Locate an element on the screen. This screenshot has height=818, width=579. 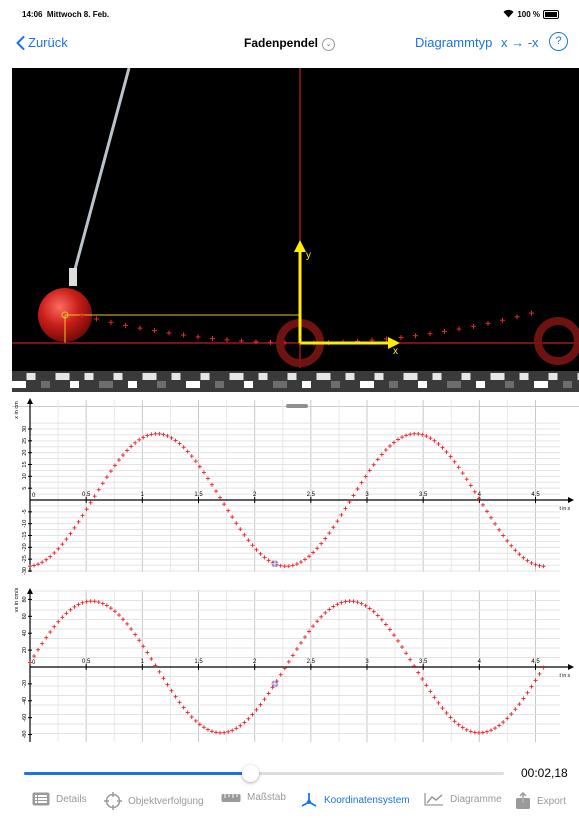
timeline-slider is located at coordinates (264, 774).